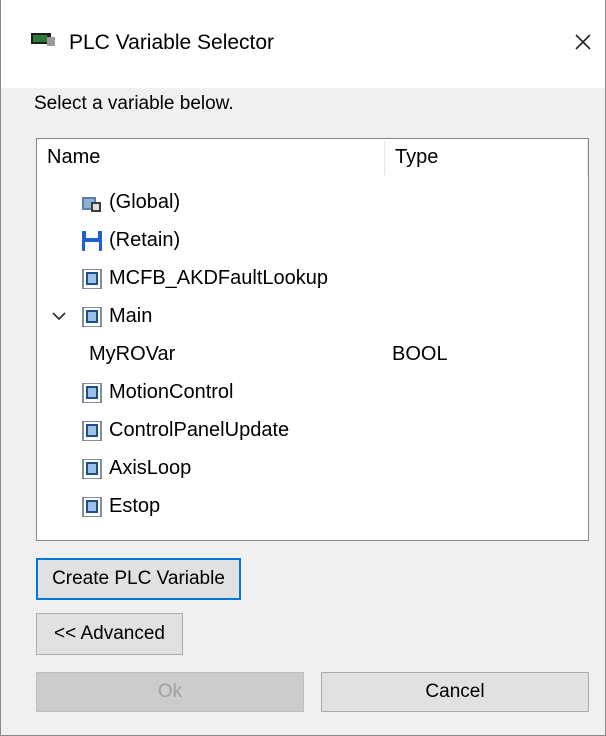 The height and width of the screenshot is (736, 606). What do you see at coordinates (303, 44) in the screenshot?
I see `title-bar: PLC Variable Selector` at bounding box center [303, 44].